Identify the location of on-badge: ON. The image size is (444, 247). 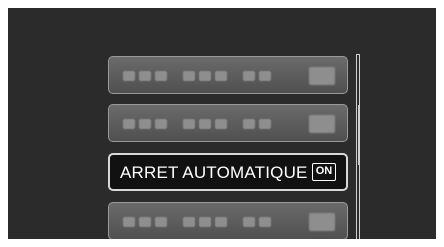
(324, 172).